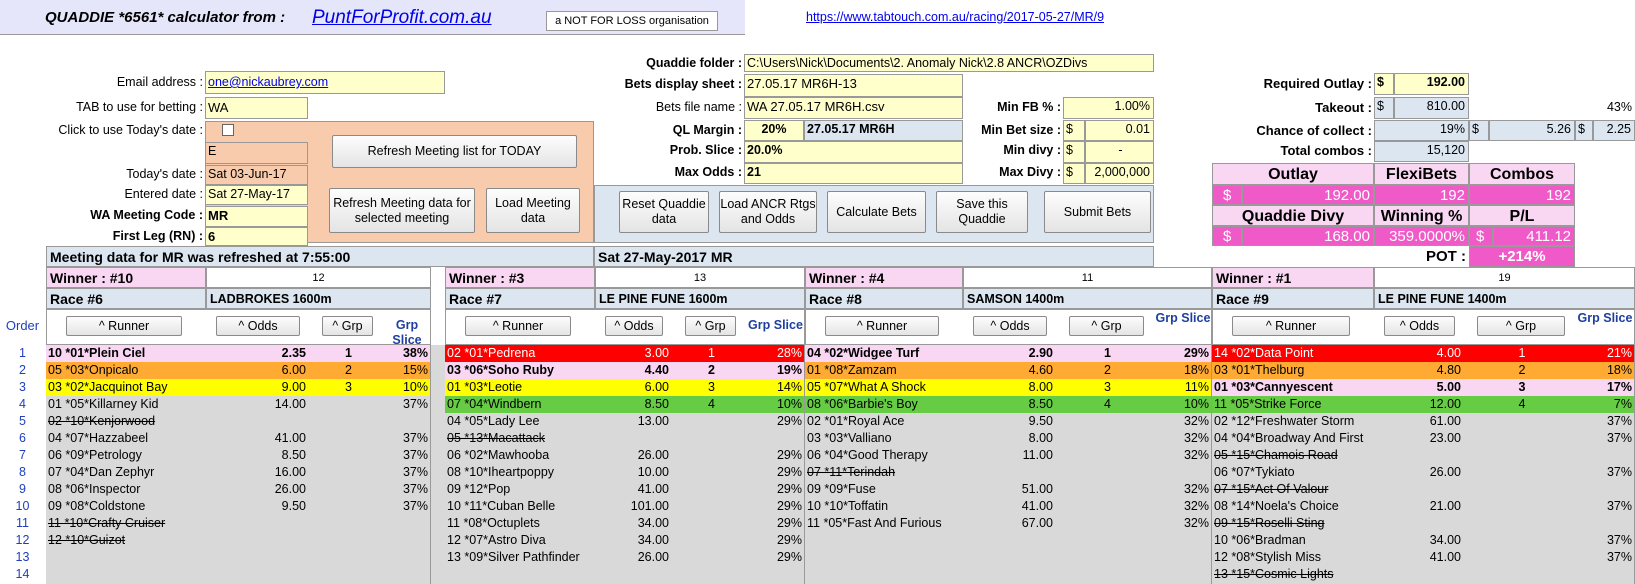 The height and width of the screenshot is (584, 1635). What do you see at coordinates (238, 387) in the screenshot?
I see `race-runner-row: 03 *02*Jacquinot Bay 9.00 3 10%` at bounding box center [238, 387].